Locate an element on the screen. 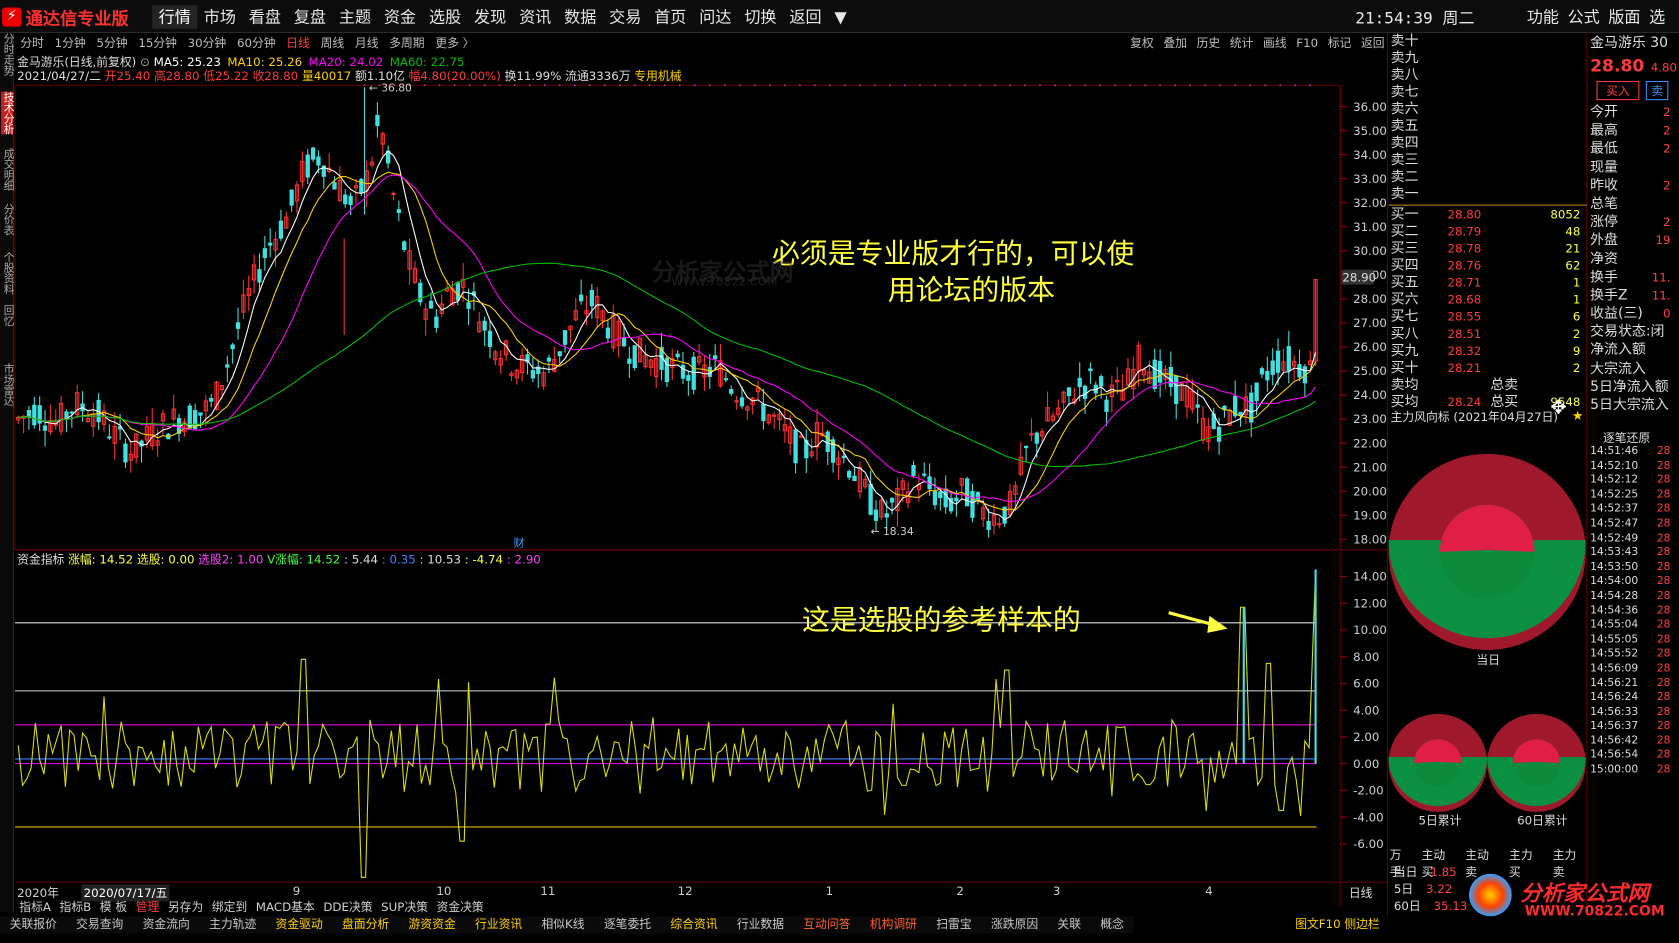  bottom-tab-10: 综合资讯 is located at coordinates (694, 924).